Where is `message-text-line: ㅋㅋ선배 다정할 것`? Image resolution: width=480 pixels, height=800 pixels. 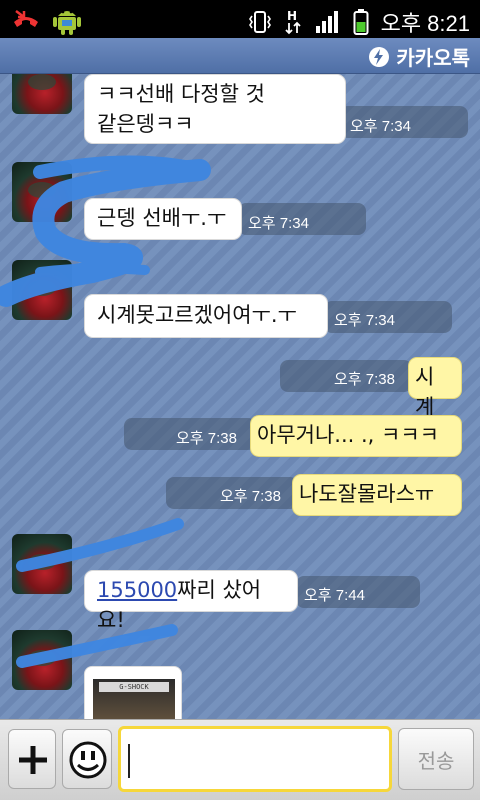
message-text-line: ㅋㅋ선배 다정할 것 is located at coordinates (181, 94).